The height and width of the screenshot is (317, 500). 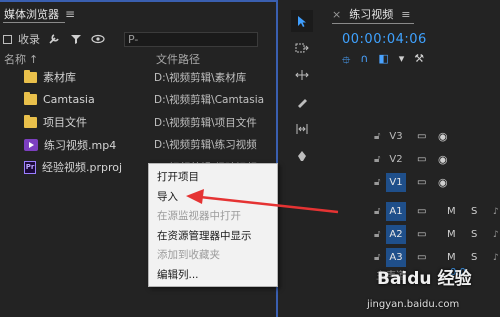 I want to click on item-name: 项目文件, so click(x=65, y=123).